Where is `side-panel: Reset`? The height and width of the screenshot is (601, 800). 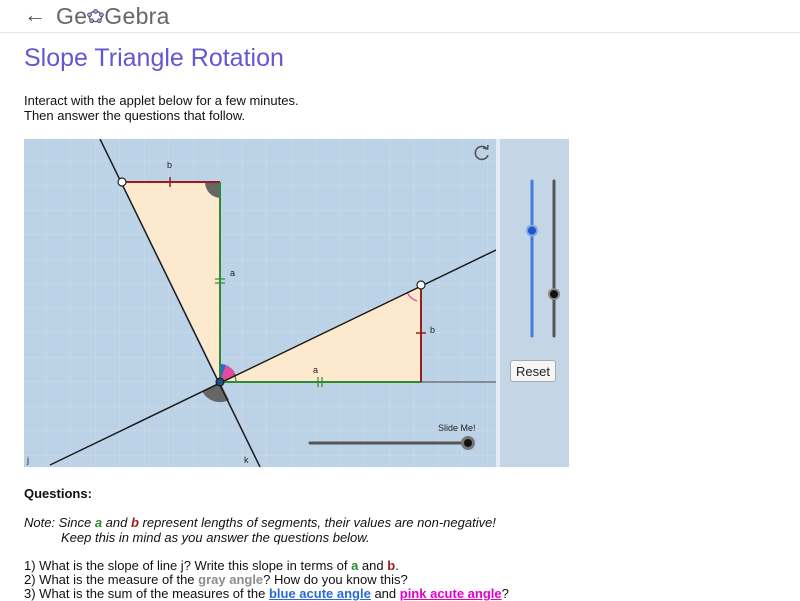 side-panel: Reset is located at coordinates (532, 303).